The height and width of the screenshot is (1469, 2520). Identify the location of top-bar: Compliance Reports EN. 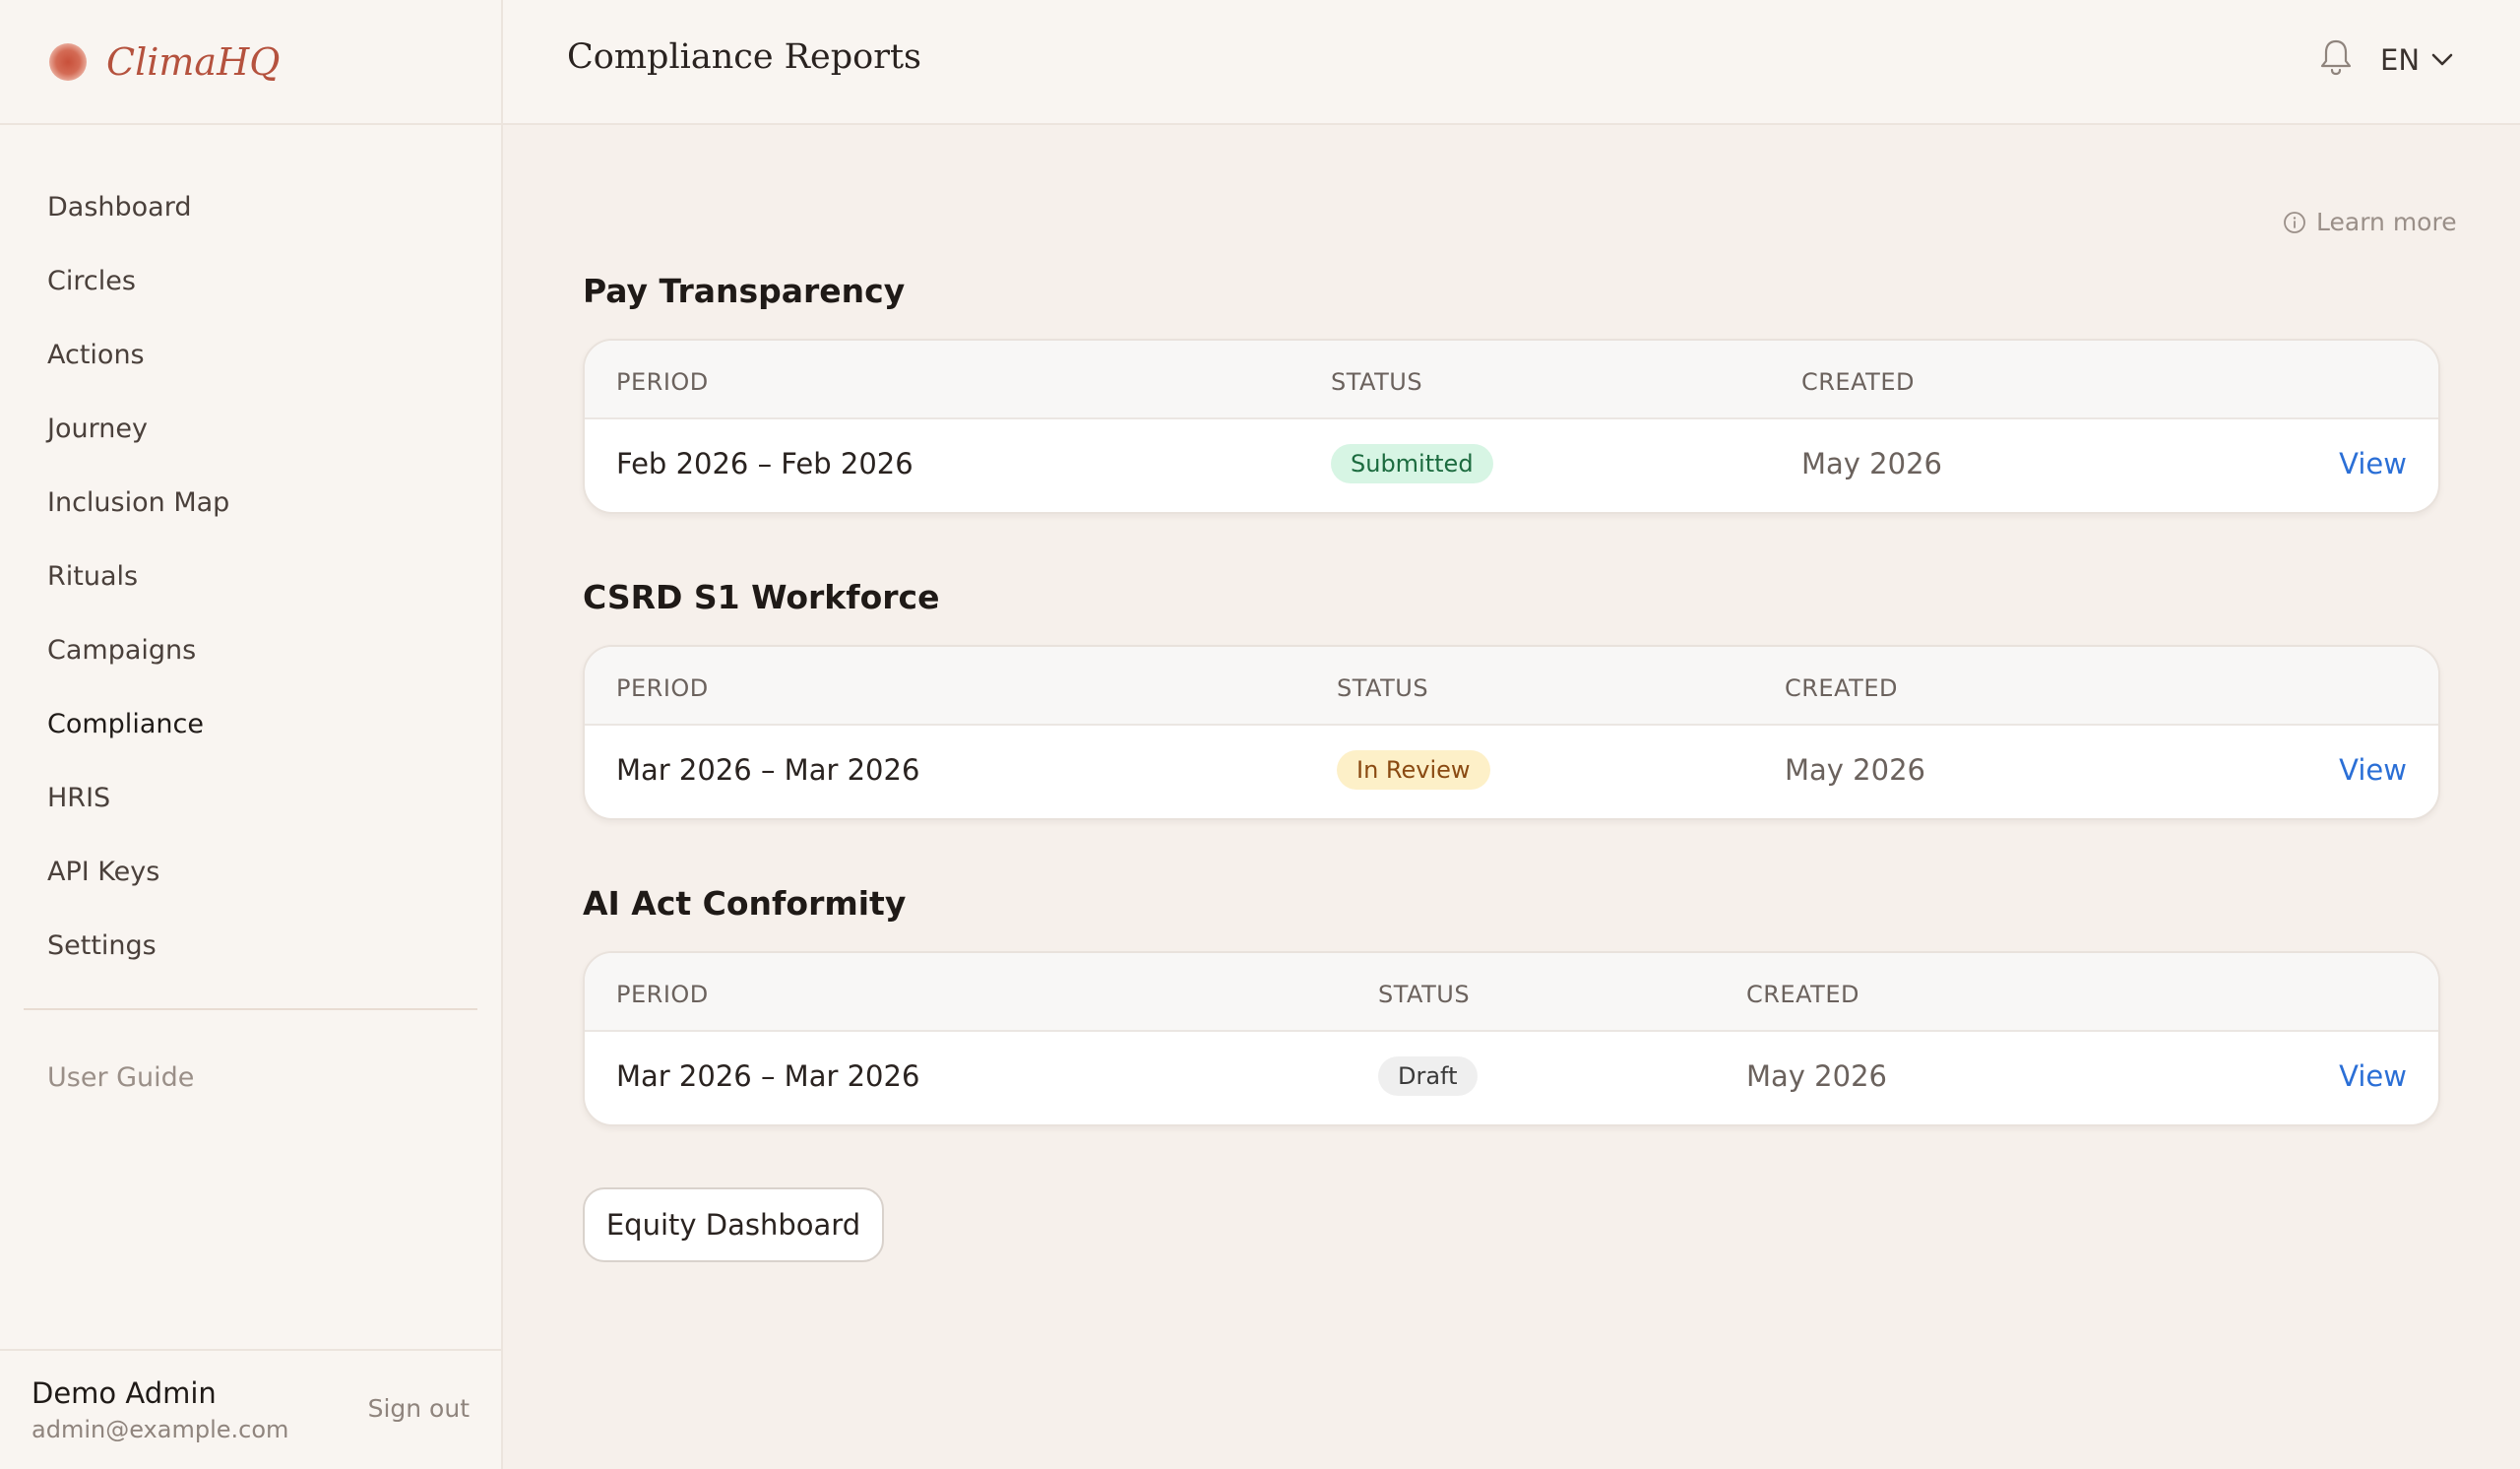
(1511, 63).